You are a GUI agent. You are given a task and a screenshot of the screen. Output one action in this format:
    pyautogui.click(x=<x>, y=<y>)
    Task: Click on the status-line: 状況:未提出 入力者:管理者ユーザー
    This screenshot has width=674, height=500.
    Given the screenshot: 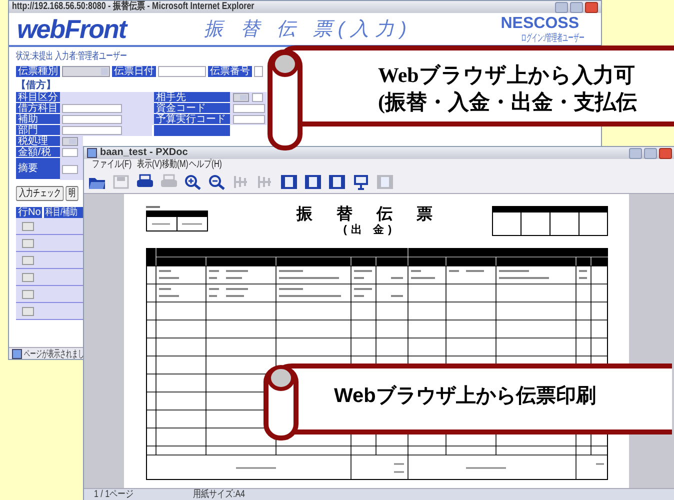 What is the action you would take?
    pyautogui.click(x=71, y=56)
    